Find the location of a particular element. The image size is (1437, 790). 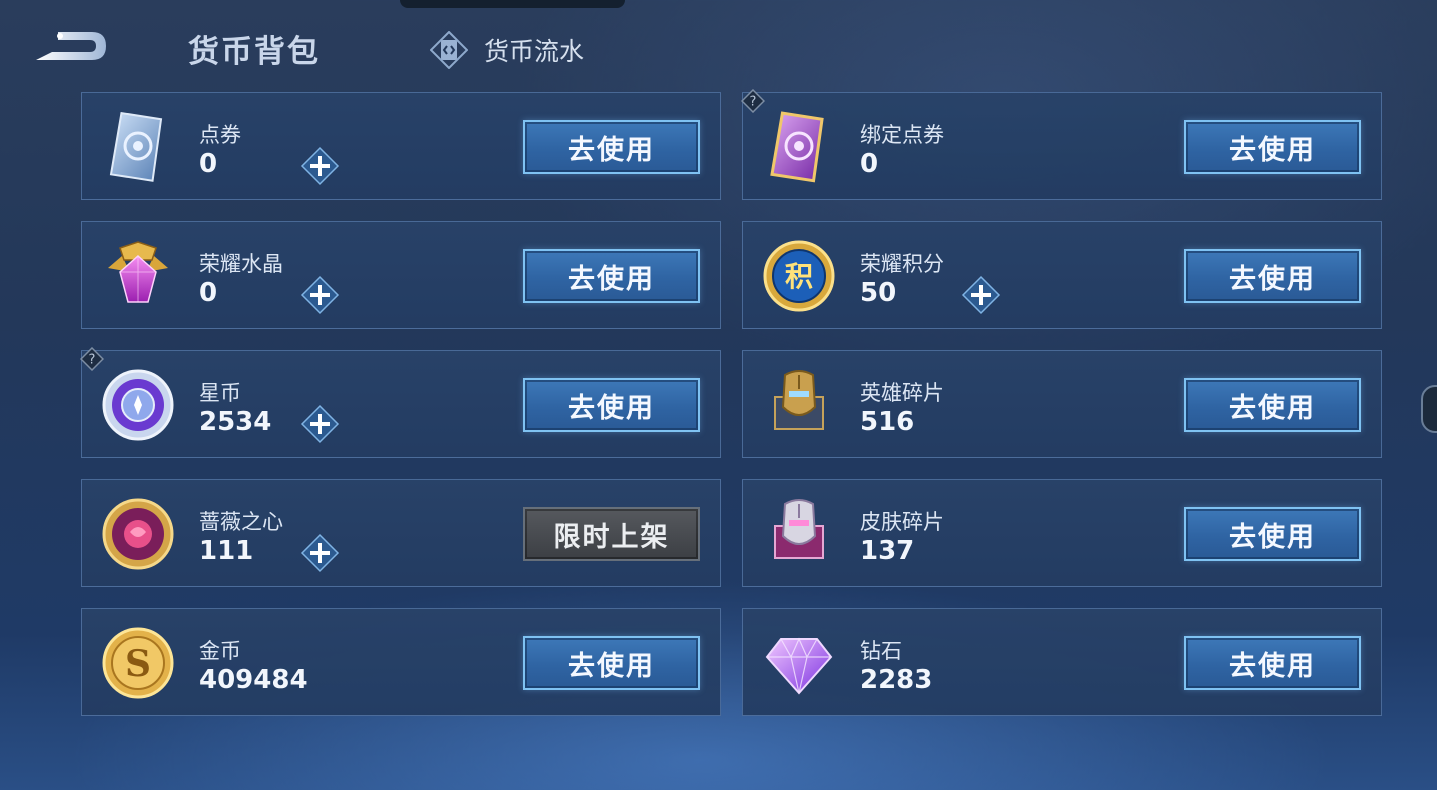

limited-time-button: 限时上架 is located at coordinates (611, 534).